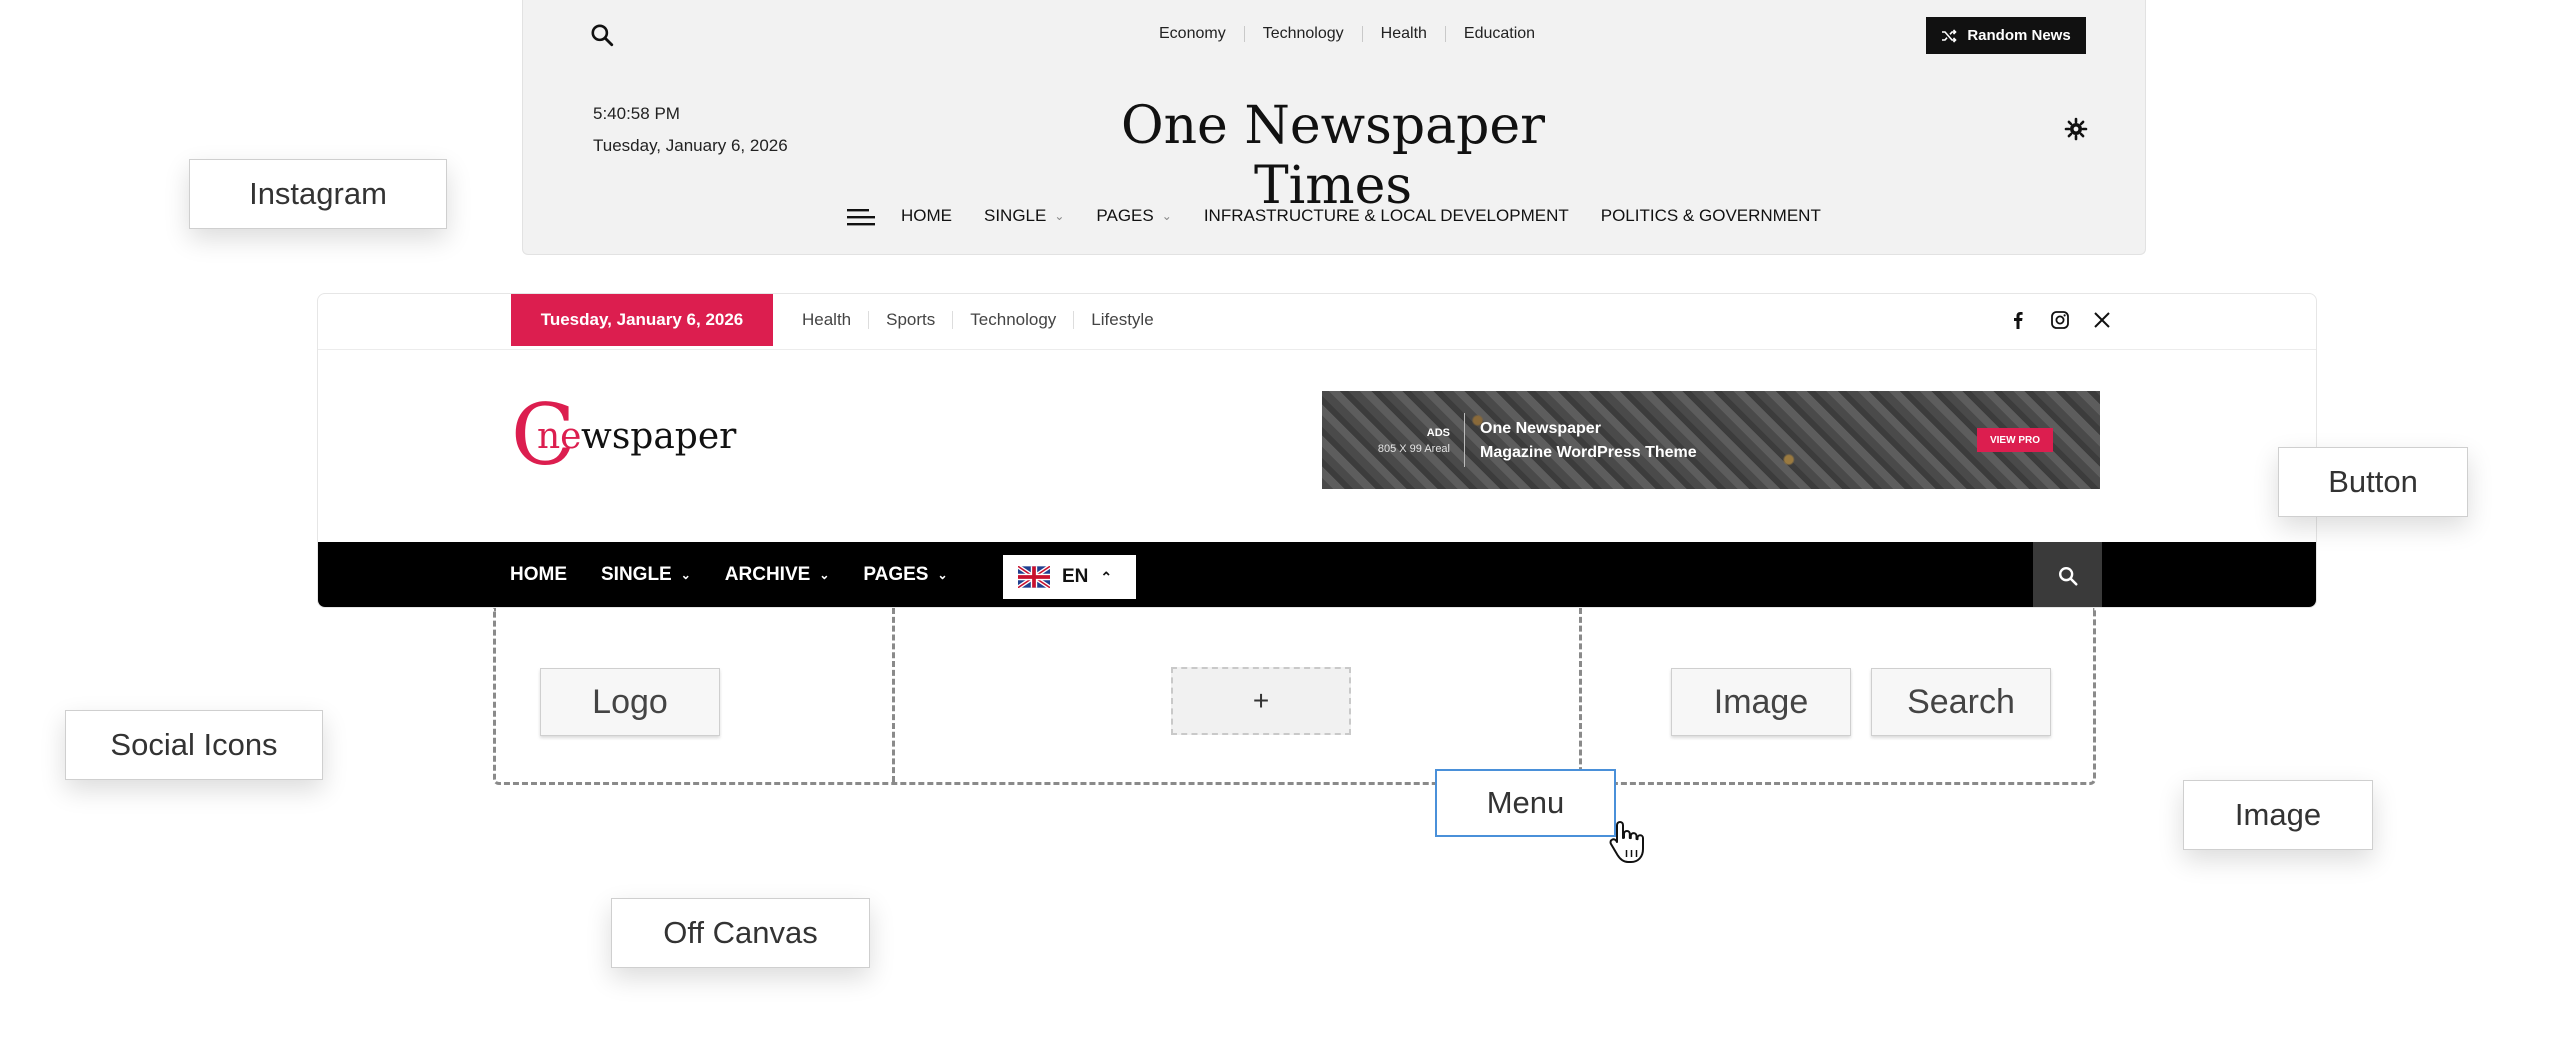 The height and width of the screenshot is (1063, 2560). I want to click on category-link: Lifestyle, so click(1122, 320).